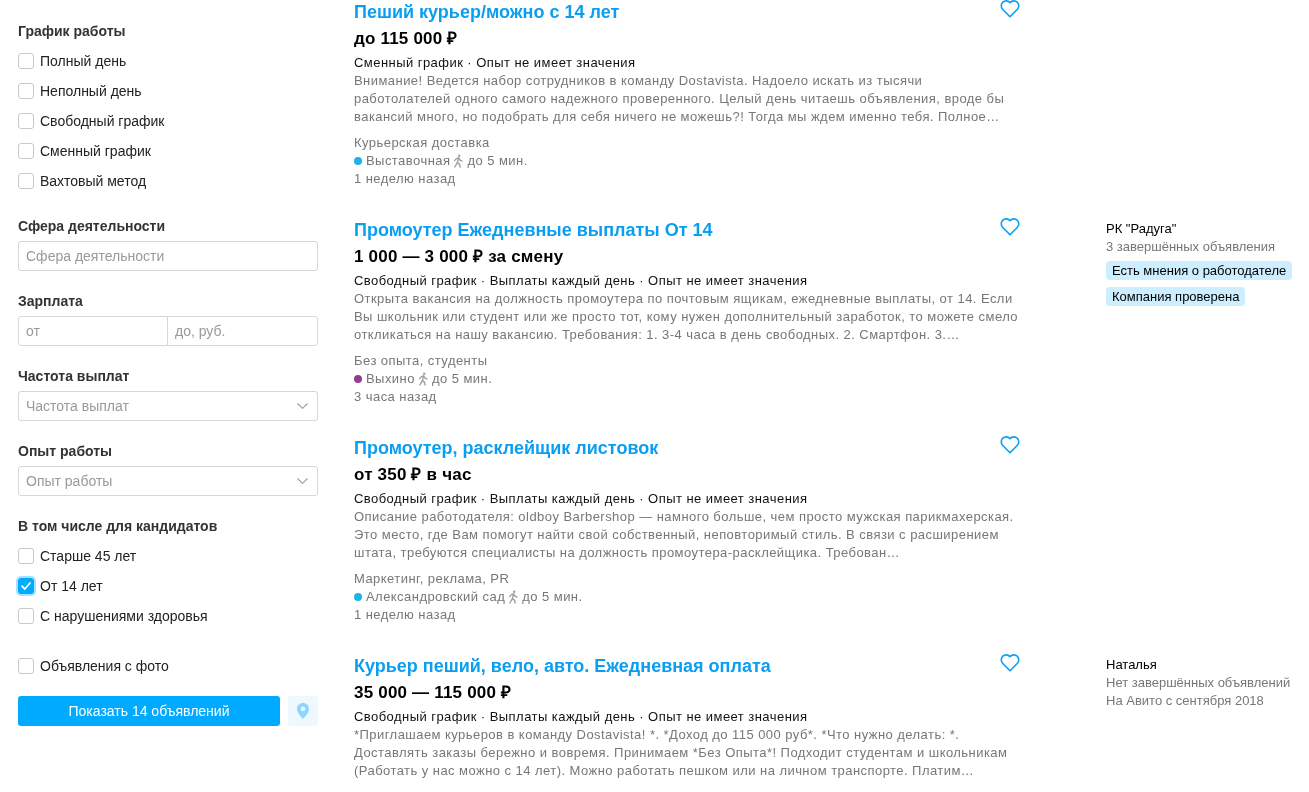  I want to click on metro-station: Выхино, so click(390, 379).